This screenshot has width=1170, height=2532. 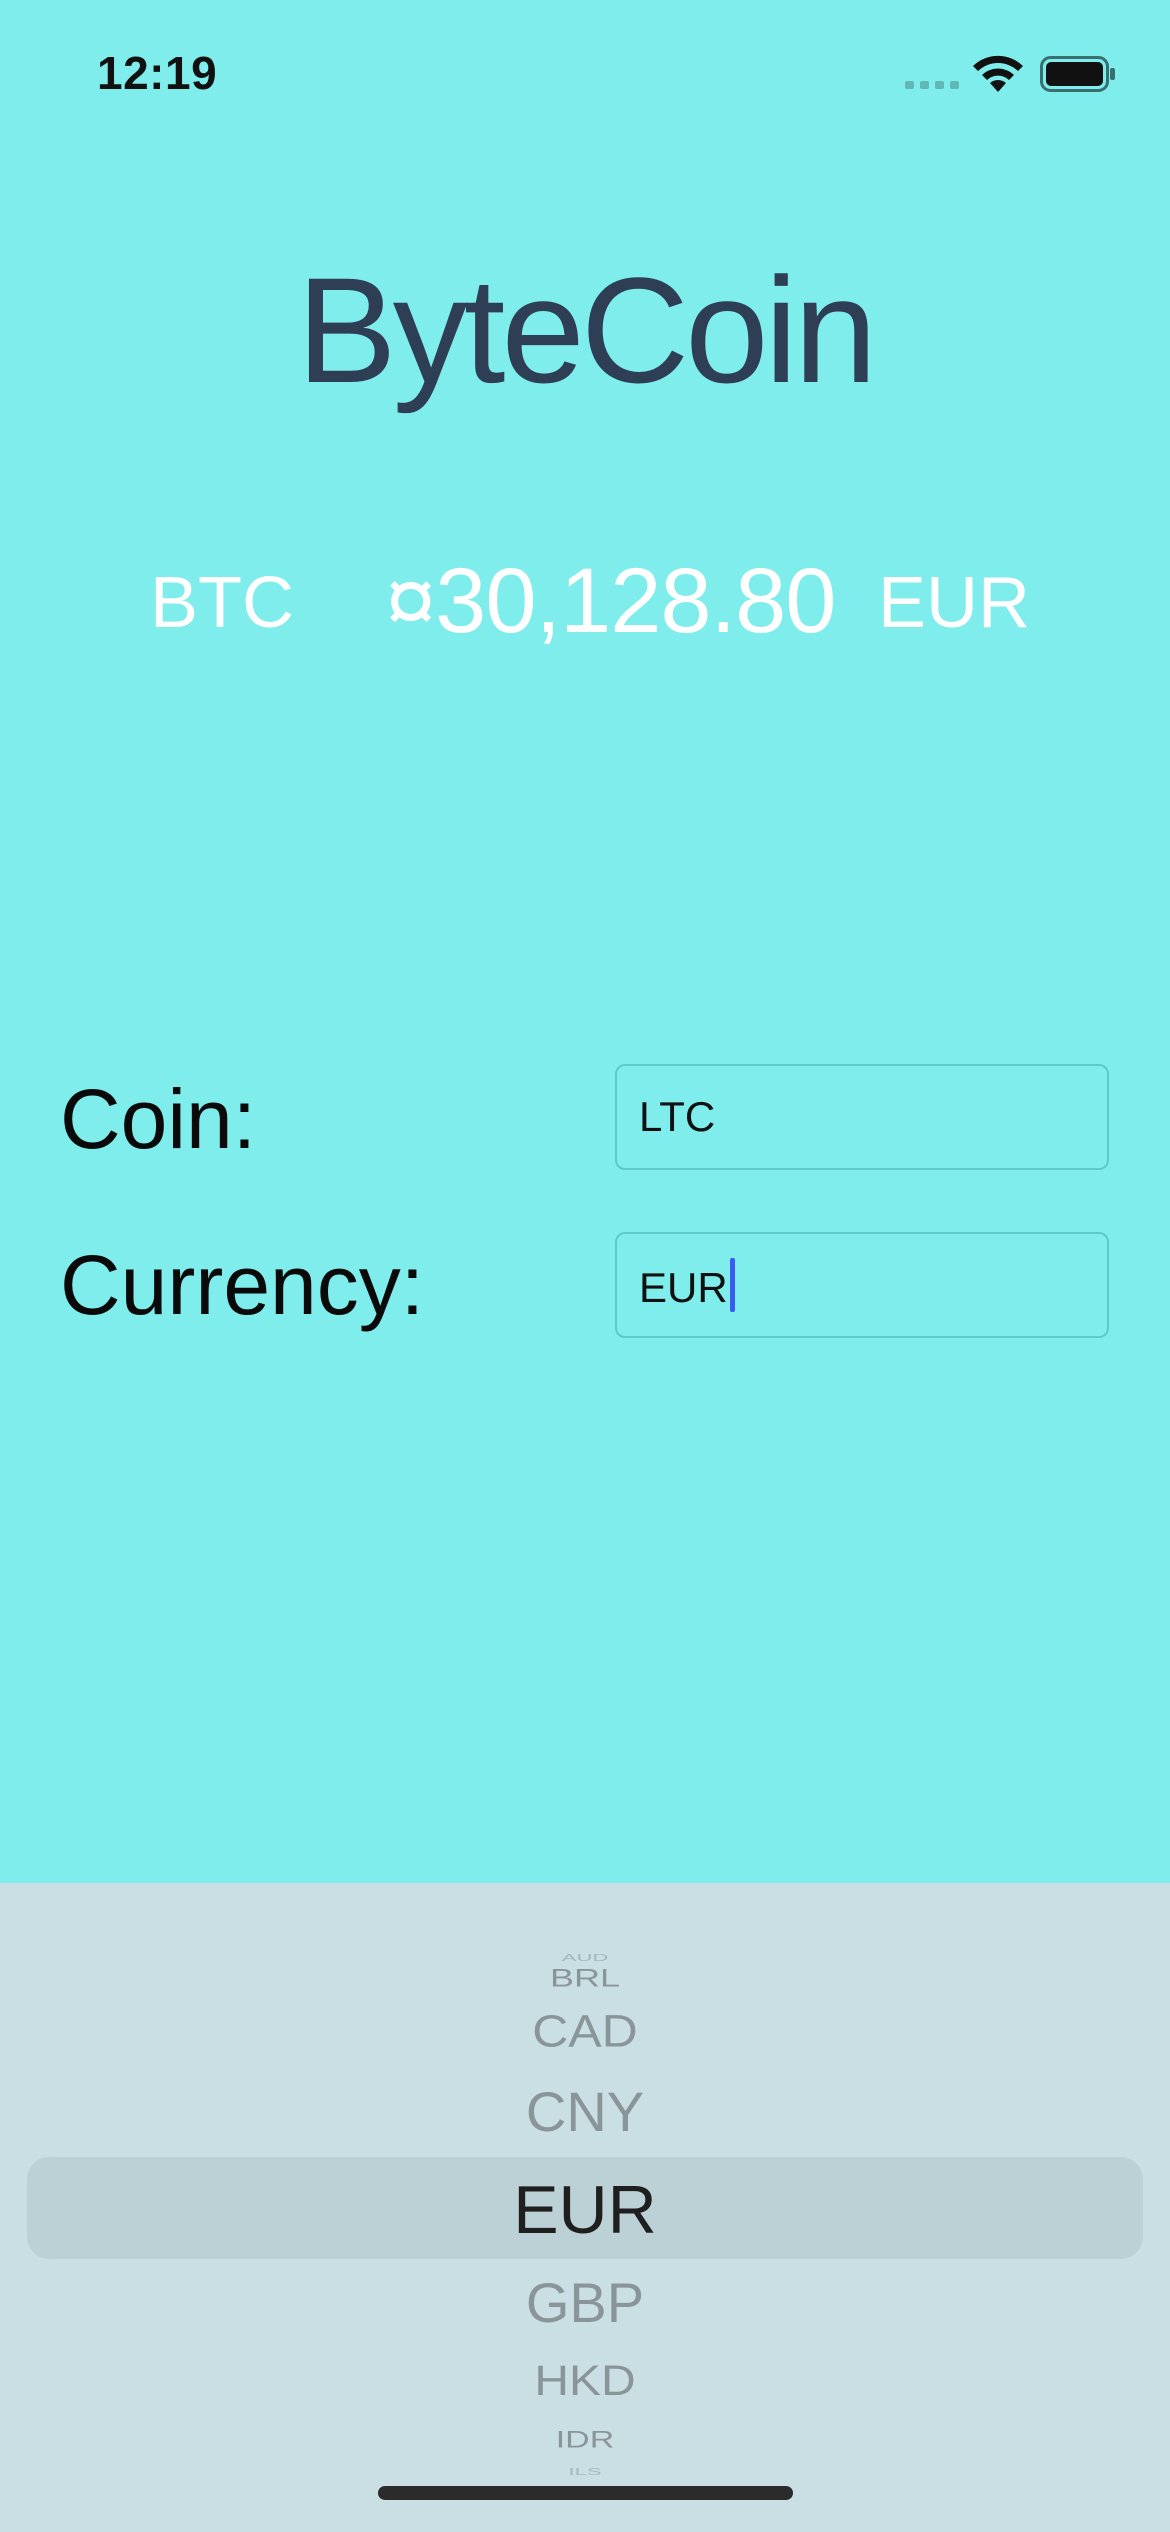 What do you see at coordinates (954, 603) in the screenshot?
I see `rate-currency-label: EUR` at bounding box center [954, 603].